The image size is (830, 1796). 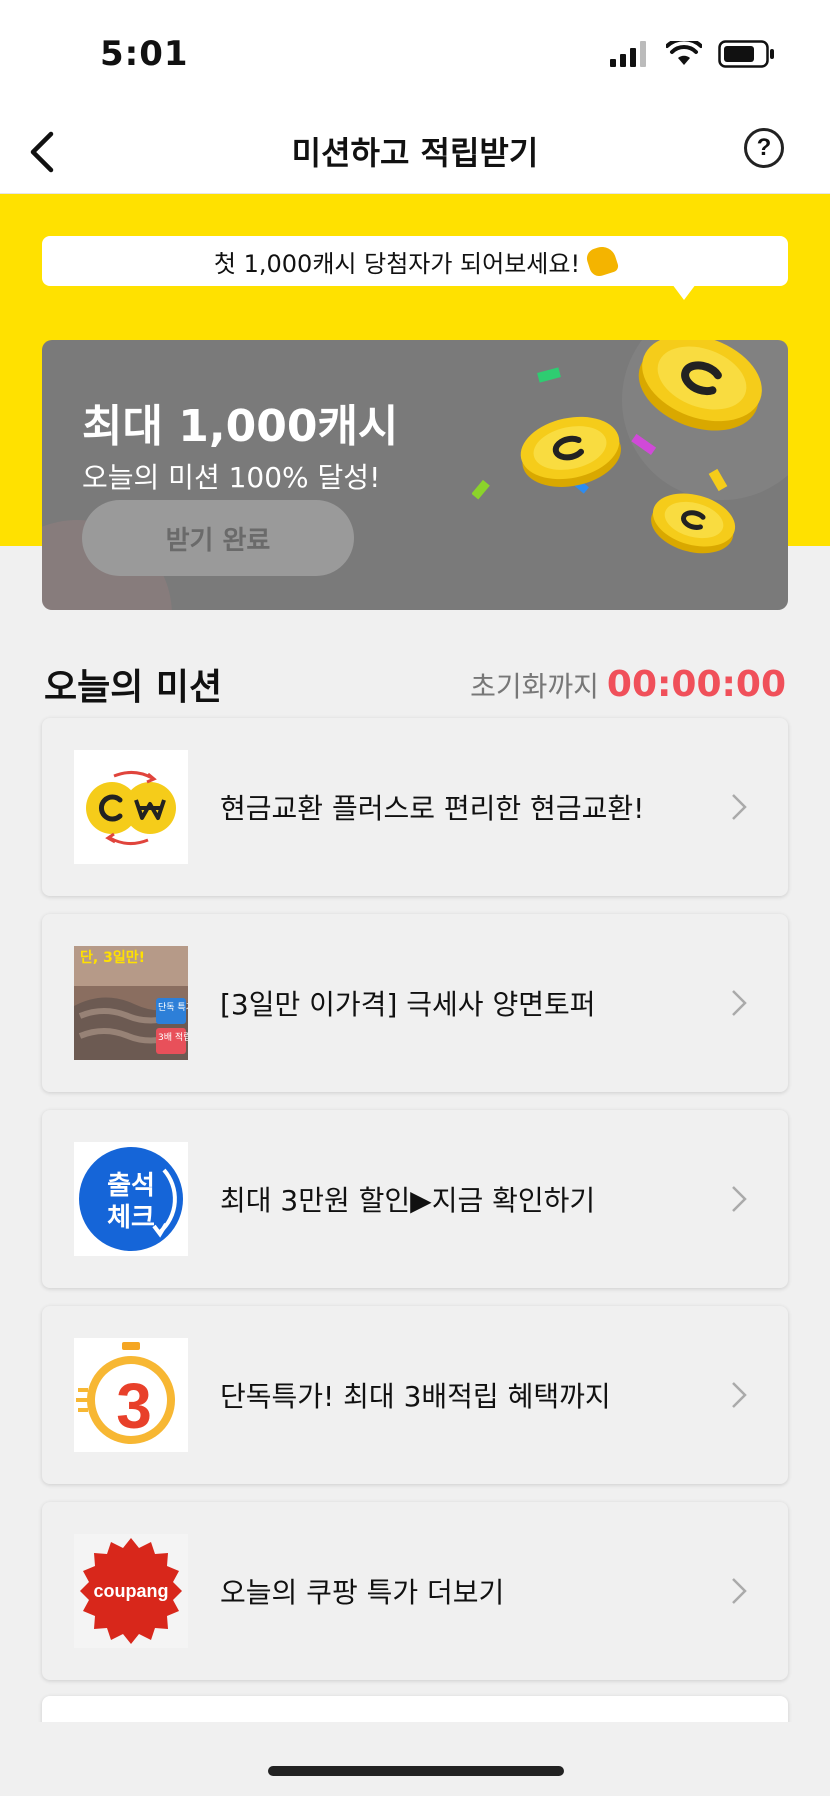 I want to click on app-header: 미션하고 적립받기 ?, so click(x=415, y=152).